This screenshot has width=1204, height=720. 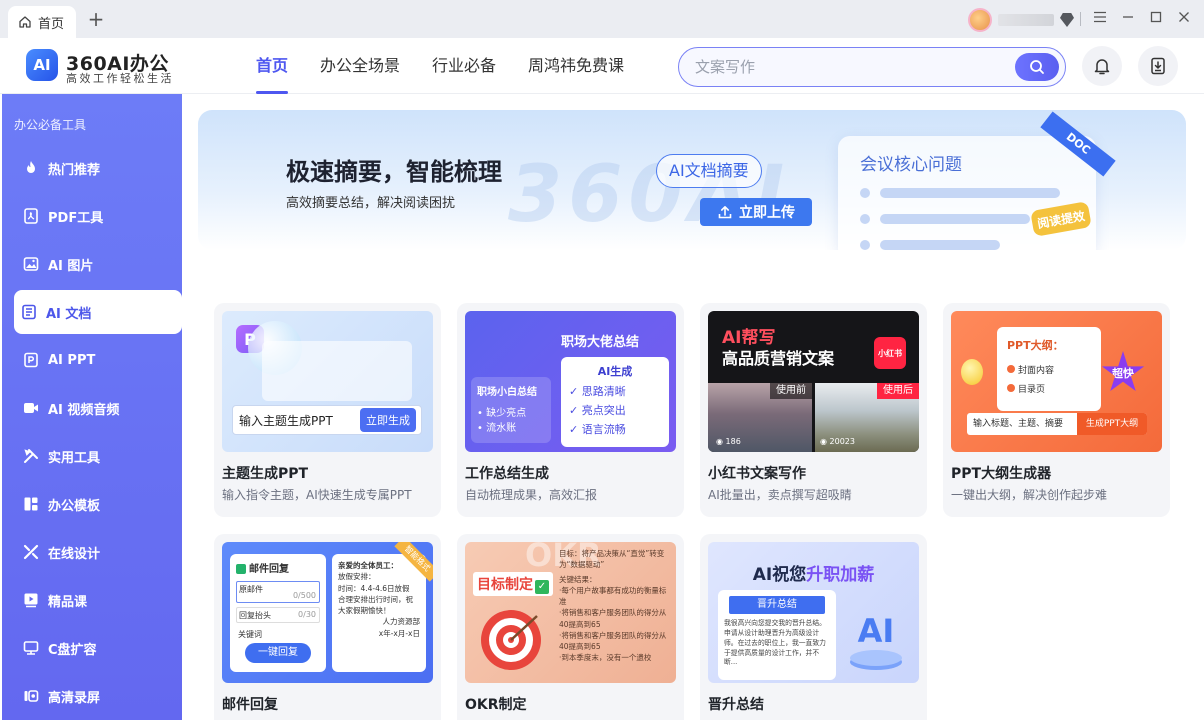 What do you see at coordinates (1021, 20) in the screenshot?
I see `user-area` at bounding box center [1021, 20].